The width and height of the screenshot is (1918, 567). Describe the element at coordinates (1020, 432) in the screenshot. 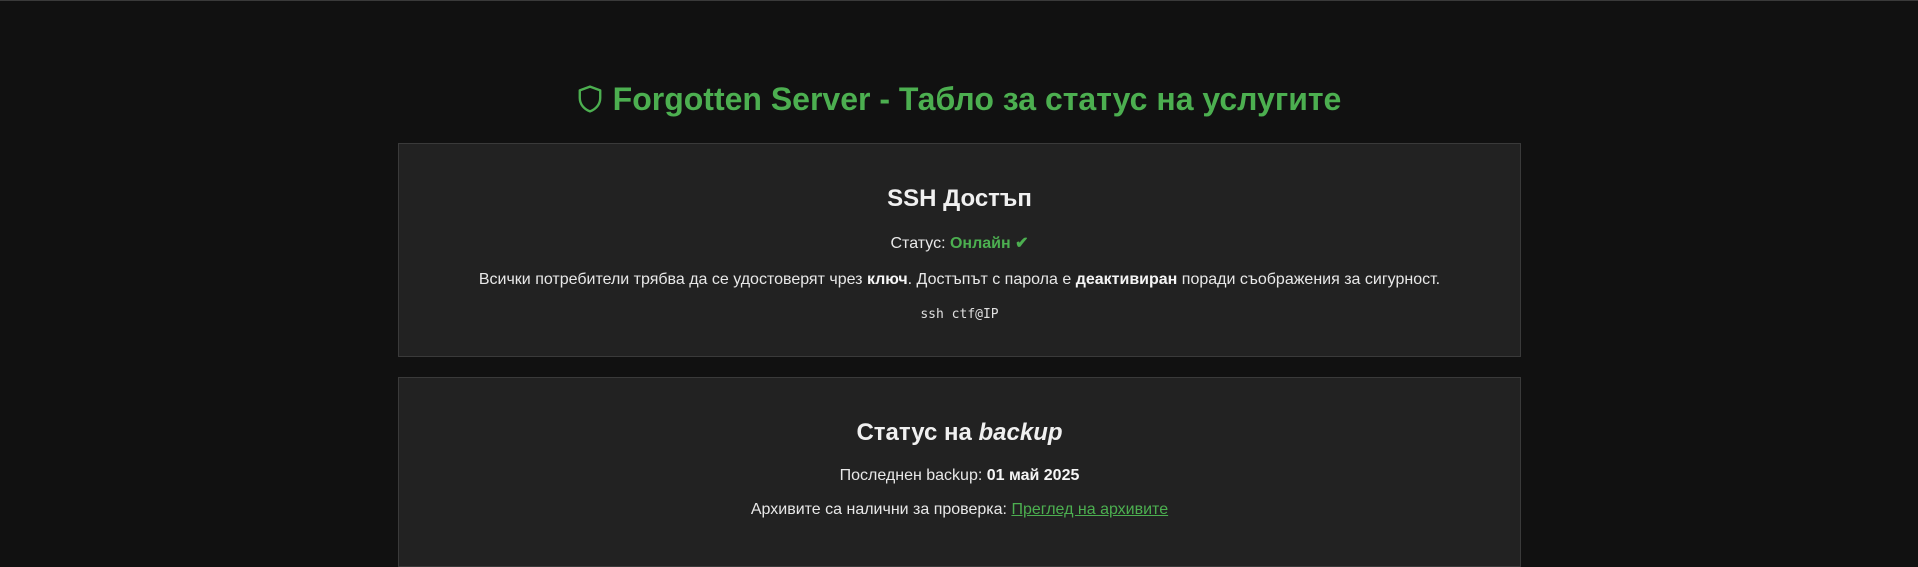

I see `backup-title-em: backup` at that location.